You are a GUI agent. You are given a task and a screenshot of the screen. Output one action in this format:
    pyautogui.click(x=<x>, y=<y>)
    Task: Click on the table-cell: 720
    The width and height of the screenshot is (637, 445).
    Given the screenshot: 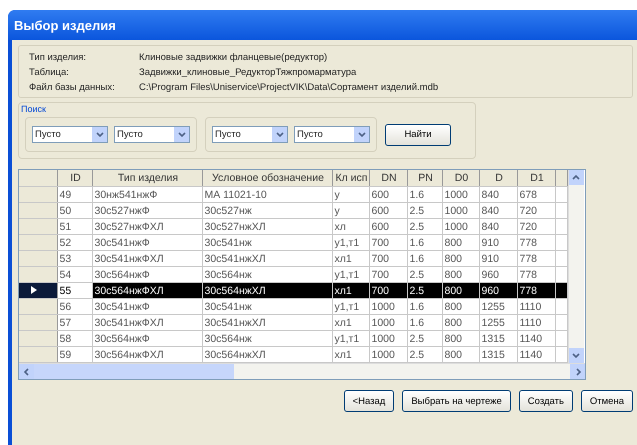 What is the action you would take?
    pyautogui.click(x=536, y=226)
    